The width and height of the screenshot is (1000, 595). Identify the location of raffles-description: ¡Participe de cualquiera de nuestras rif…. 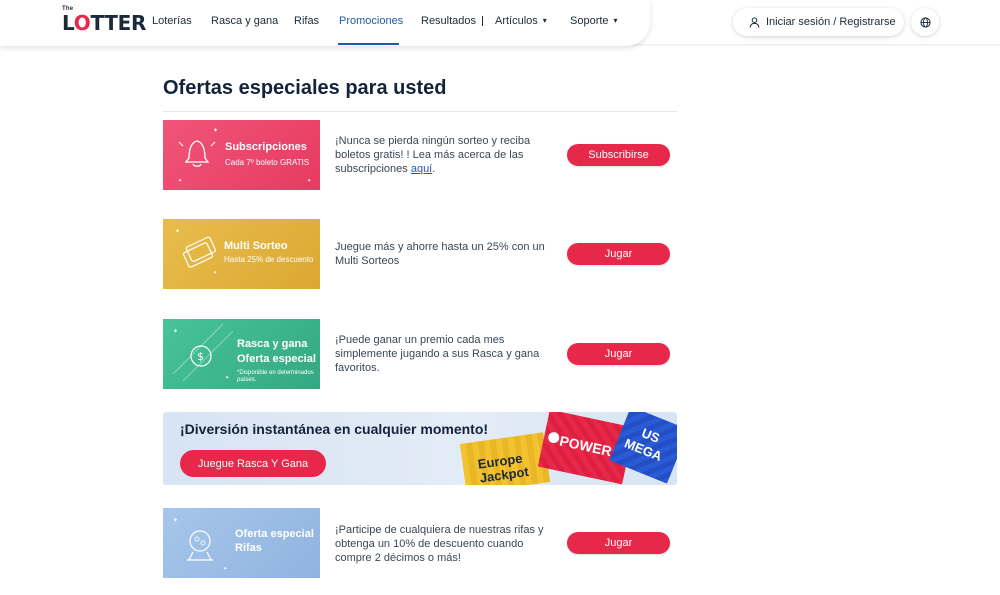
(439, 544).